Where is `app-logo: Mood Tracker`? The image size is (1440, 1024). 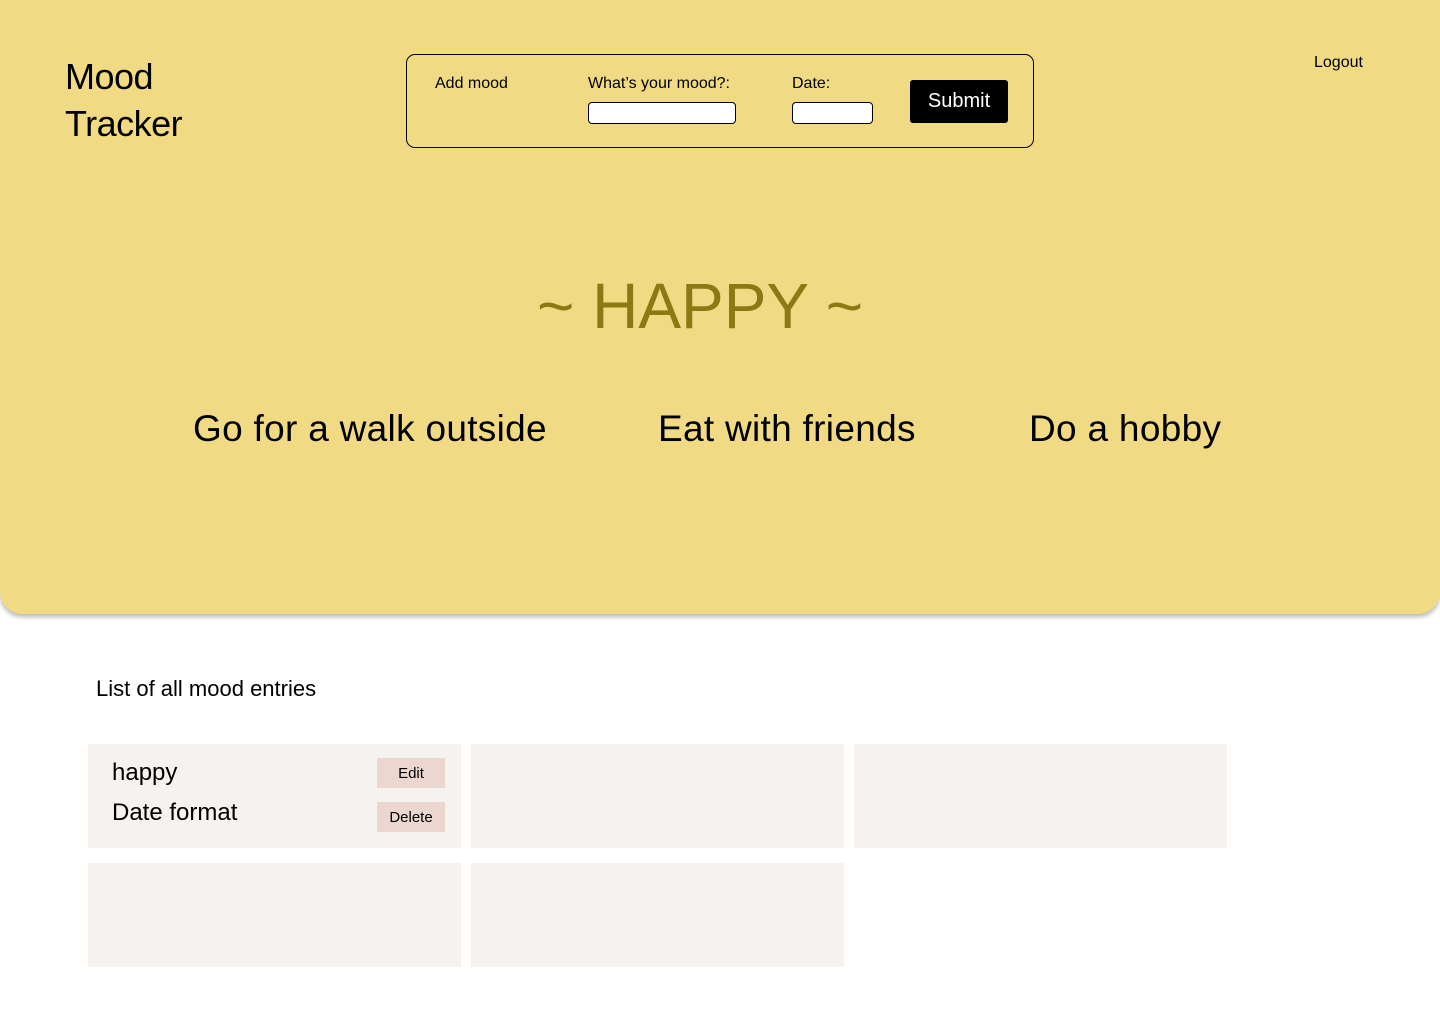
app-logo: Mood Tracker is located at coordinates (124, 100).